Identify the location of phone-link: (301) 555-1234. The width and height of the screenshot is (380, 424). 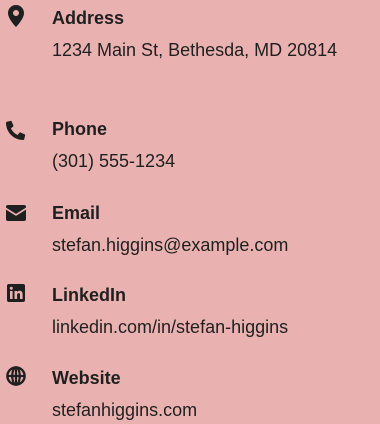
(215, 161).